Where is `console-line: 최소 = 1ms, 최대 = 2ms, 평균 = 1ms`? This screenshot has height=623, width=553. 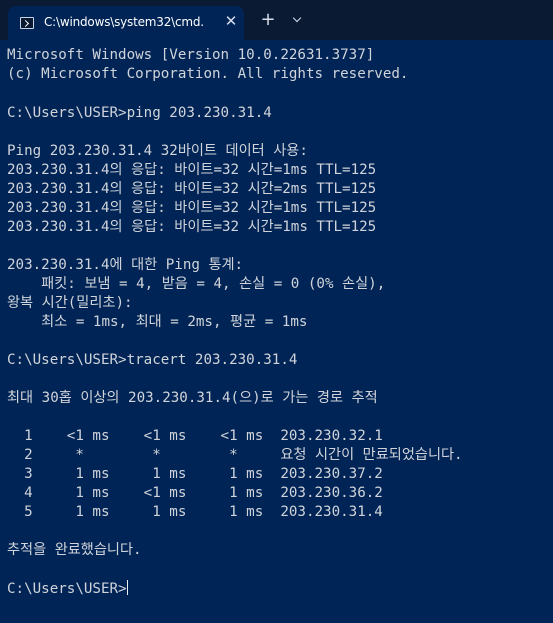 console-line: 최소 = 1ms, 최대 = 2ms, 평균 = 1ms is located at coordinates (157, 322).